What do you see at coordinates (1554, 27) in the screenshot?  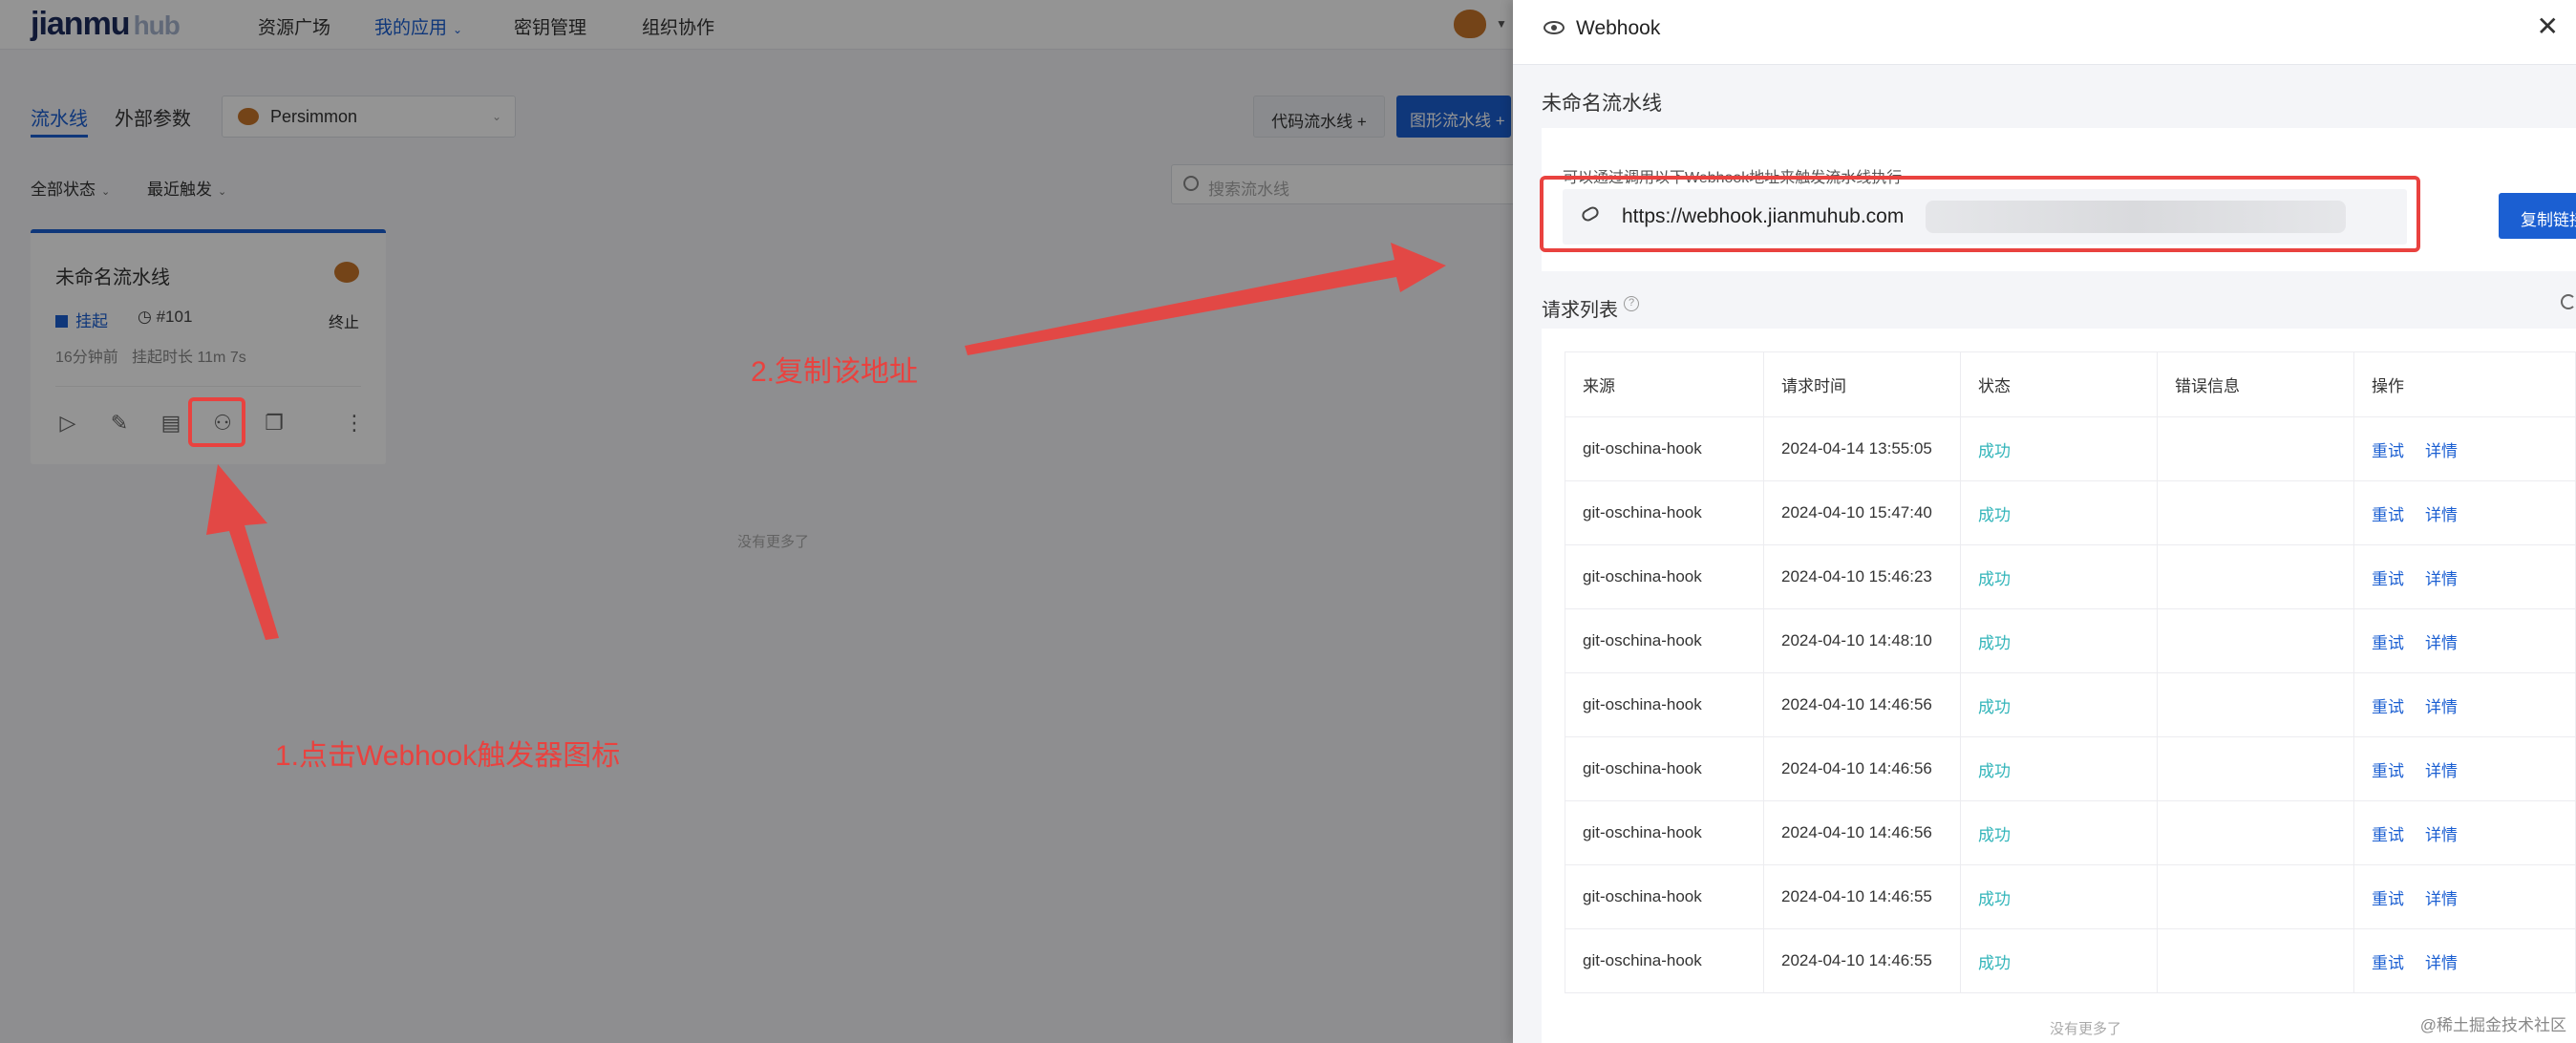 I see `eye-icon` at bounding box center [1554, 27].